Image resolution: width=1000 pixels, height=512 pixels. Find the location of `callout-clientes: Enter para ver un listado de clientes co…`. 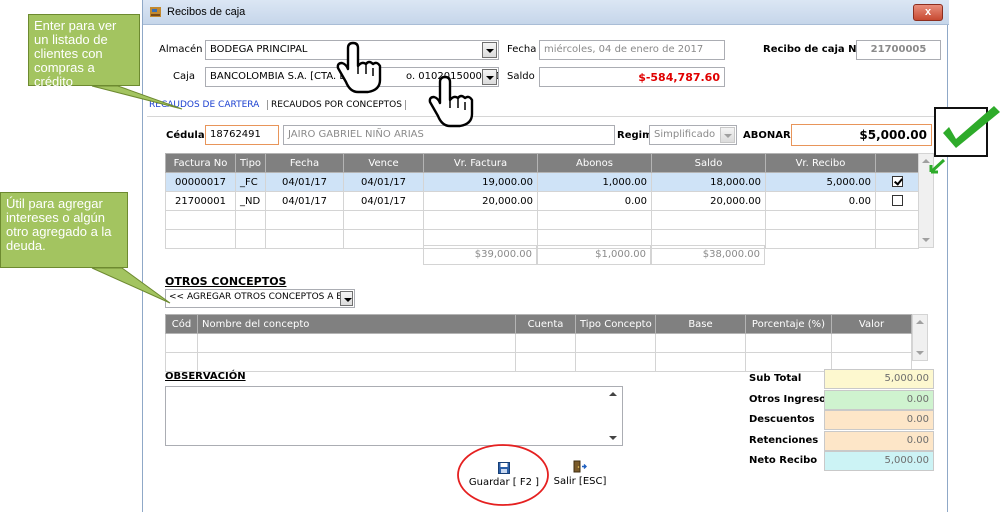

callout-clientes: Enter para ver un listado de clientes co… is located at coordinates (84, 51).